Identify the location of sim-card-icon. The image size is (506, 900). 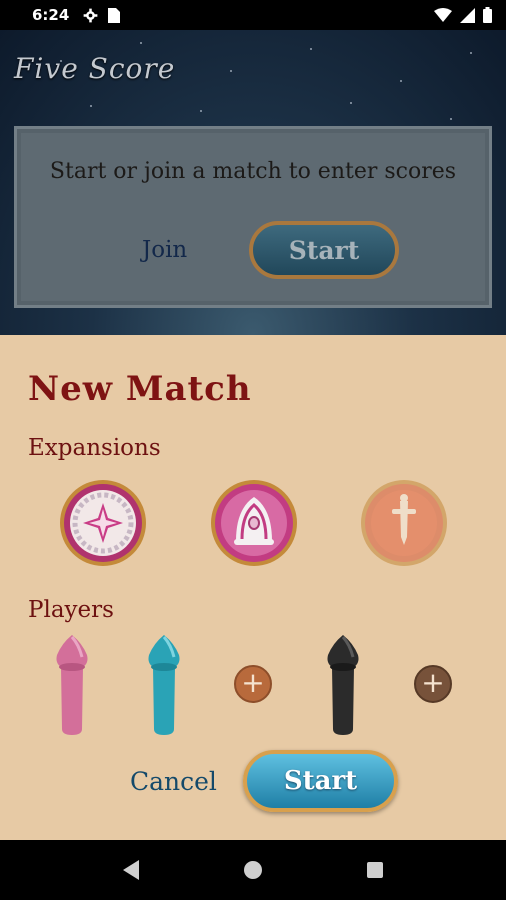
(114, 15).